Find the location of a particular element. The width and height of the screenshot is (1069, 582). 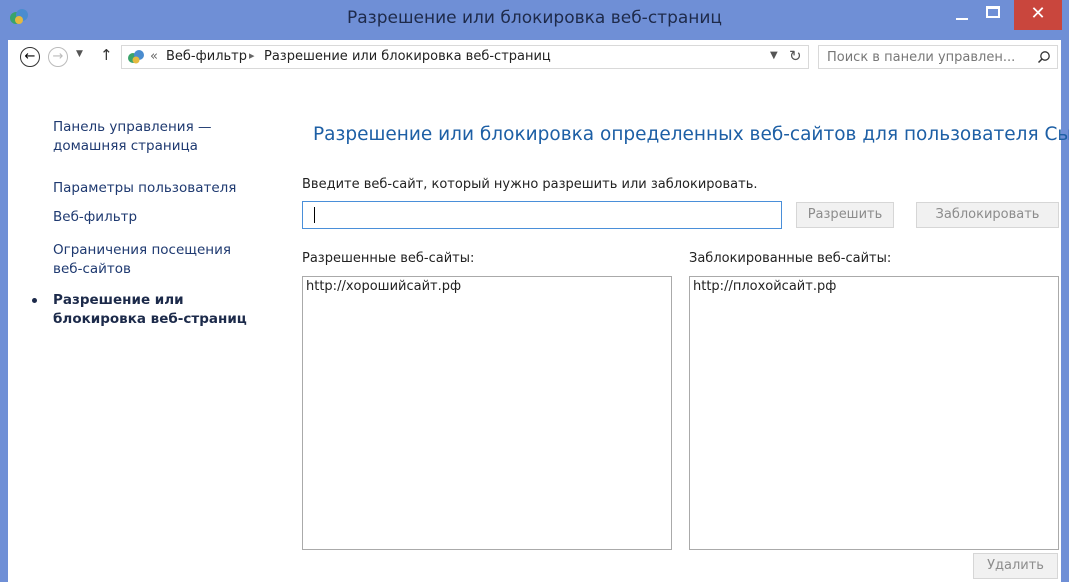

back-arrow-icon: ← is located at coordinates (30, 56).